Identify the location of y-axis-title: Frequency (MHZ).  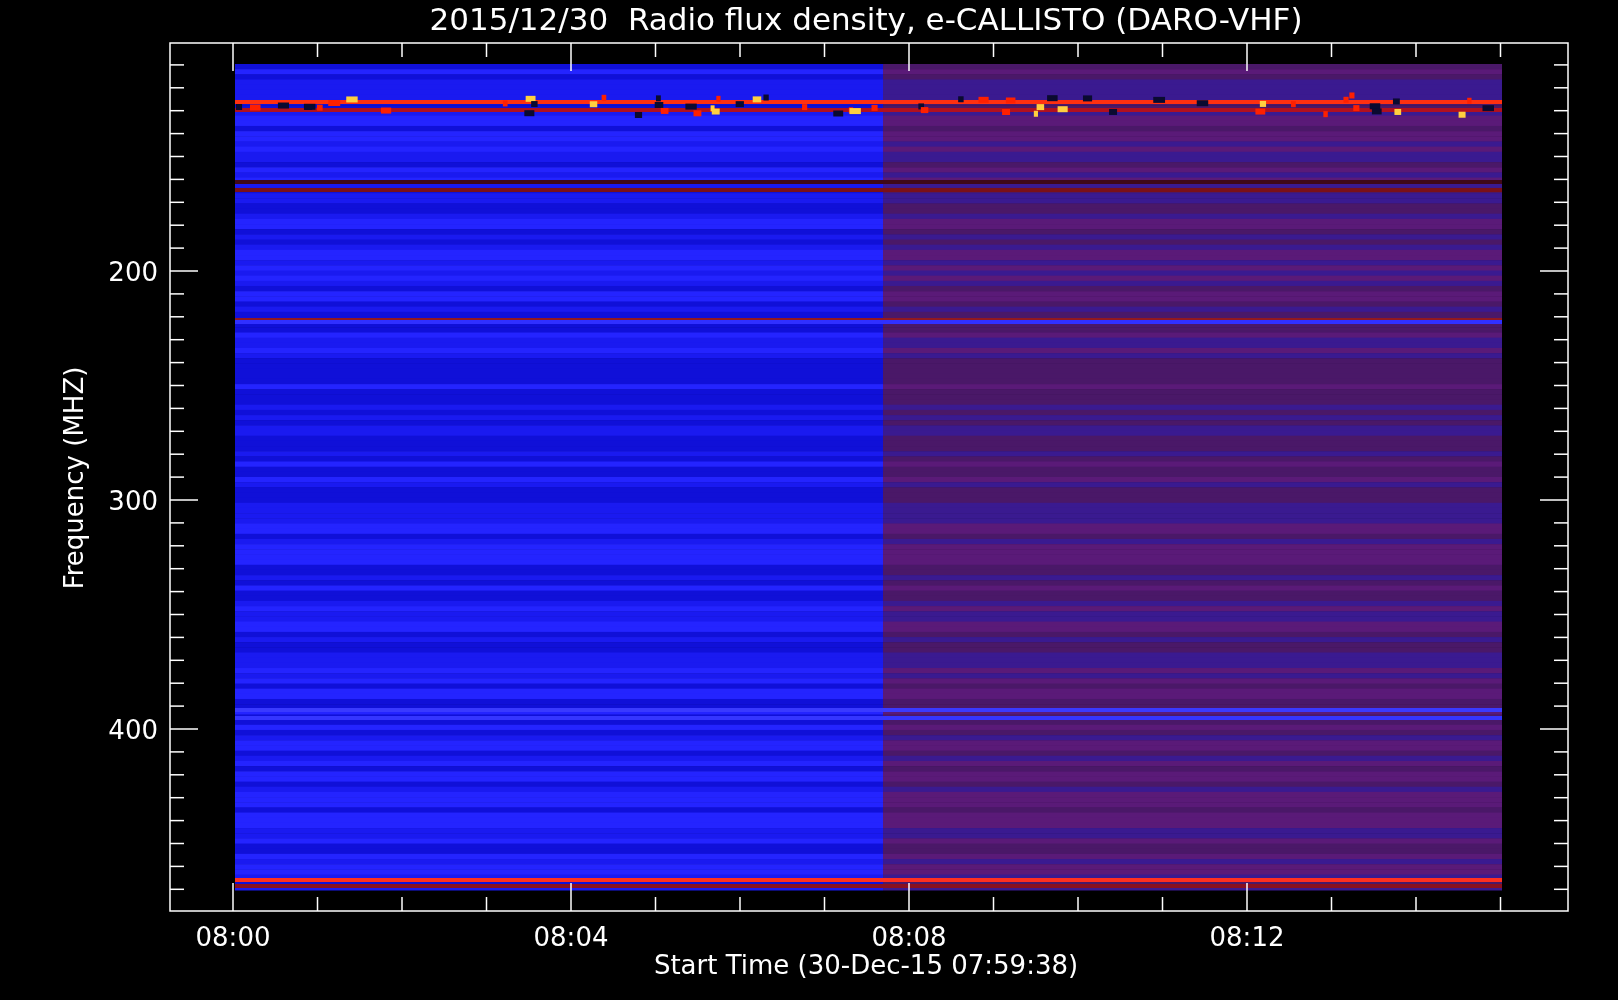
(74, 478).